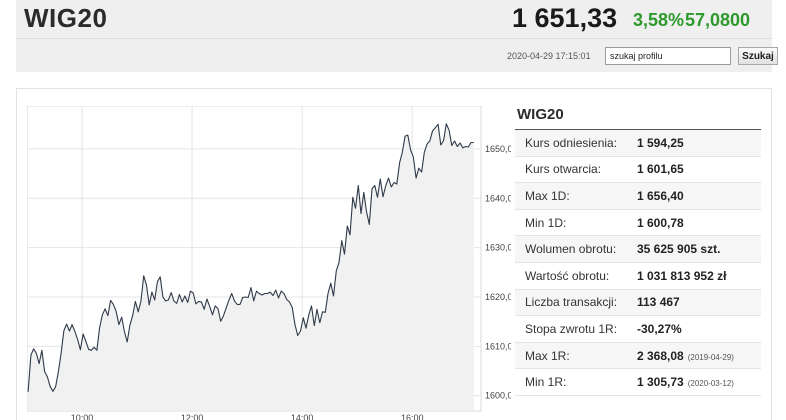 This screenshot has height=420, width=786. I want to click on stats-value: 113 467, so click(658, 302).